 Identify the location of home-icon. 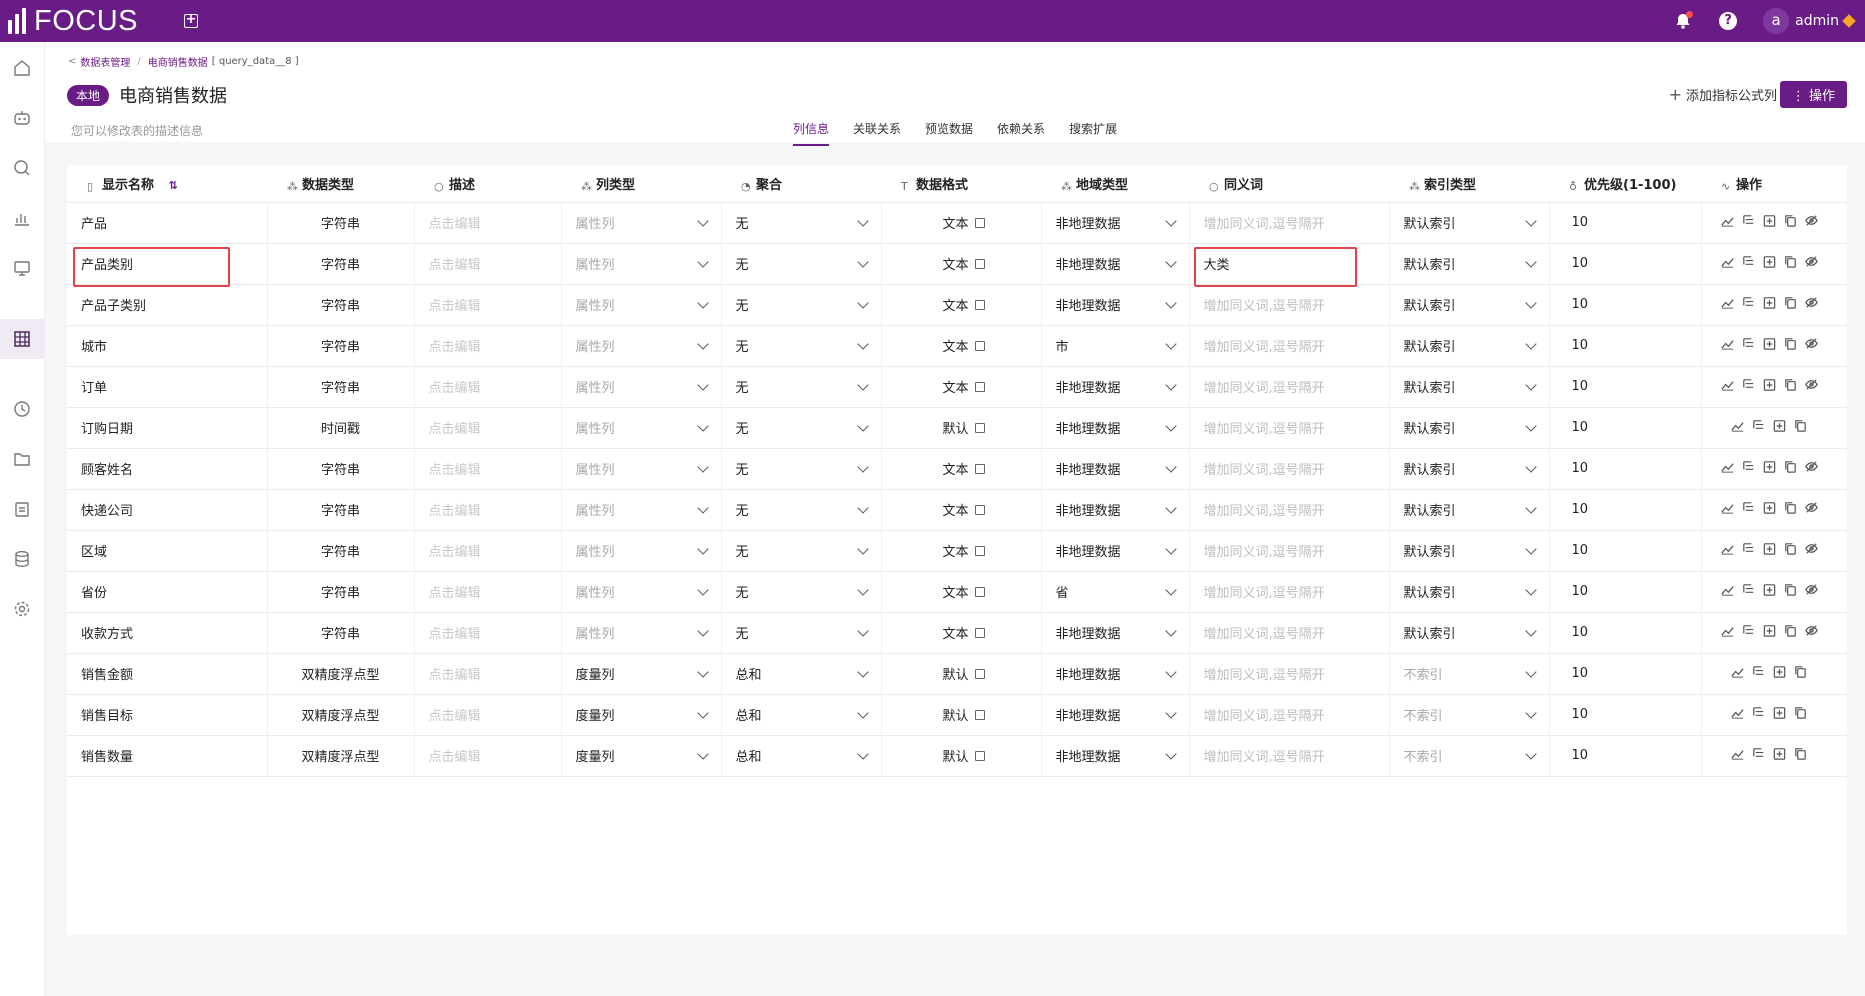
(22, 68).